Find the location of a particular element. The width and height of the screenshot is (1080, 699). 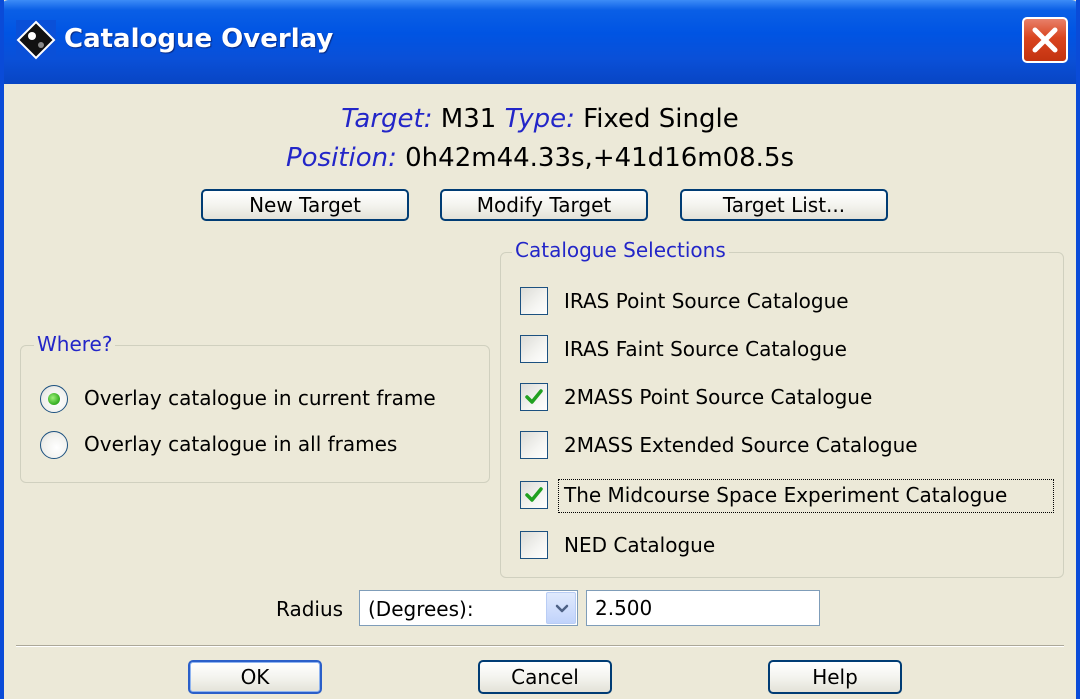

footer-separator is located at coordinates (540, 646).